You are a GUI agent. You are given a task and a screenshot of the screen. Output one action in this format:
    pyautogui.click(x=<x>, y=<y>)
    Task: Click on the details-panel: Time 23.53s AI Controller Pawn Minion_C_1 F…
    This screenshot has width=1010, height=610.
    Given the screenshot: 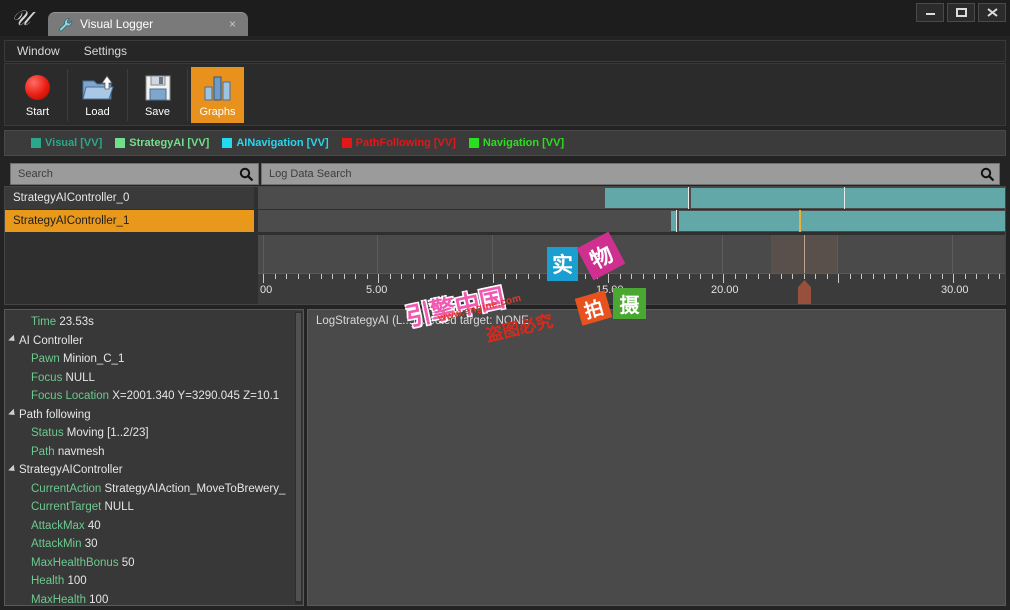 What is the action you would take?
    pyautogui.click(x=154, y=457)
    